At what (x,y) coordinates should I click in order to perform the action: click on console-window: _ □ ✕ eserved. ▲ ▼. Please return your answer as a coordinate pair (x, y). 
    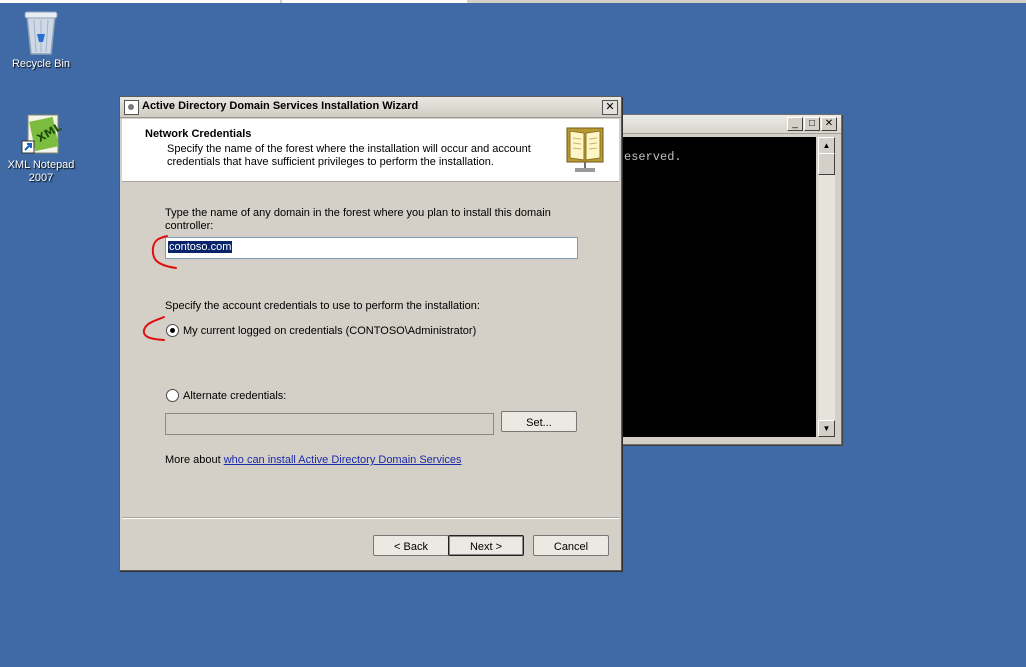
    Looking at the image, I should click on (718, 279).